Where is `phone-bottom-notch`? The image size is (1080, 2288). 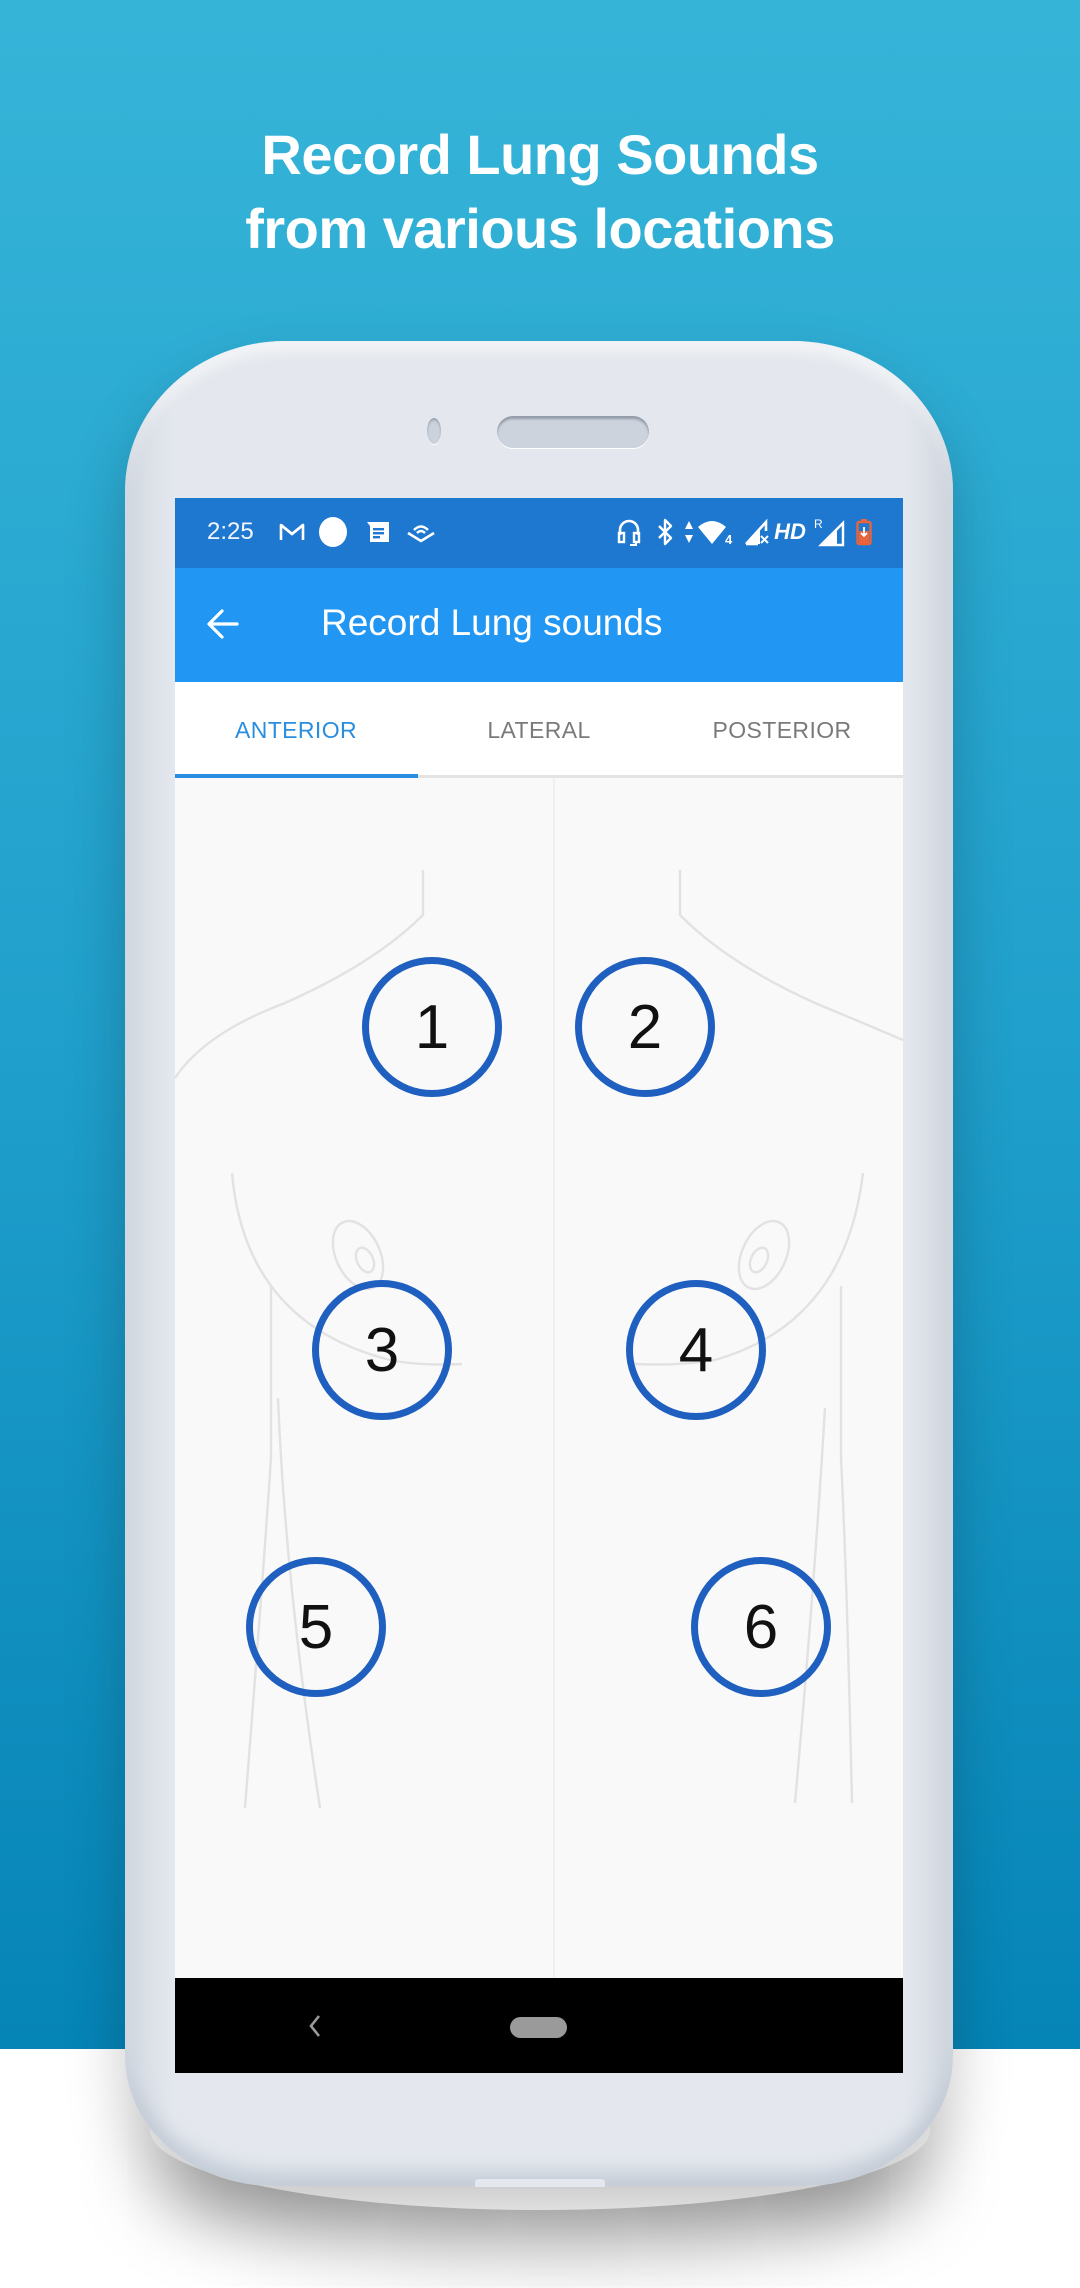 phone-bottom-notch is located at coordinates (540, 2183).